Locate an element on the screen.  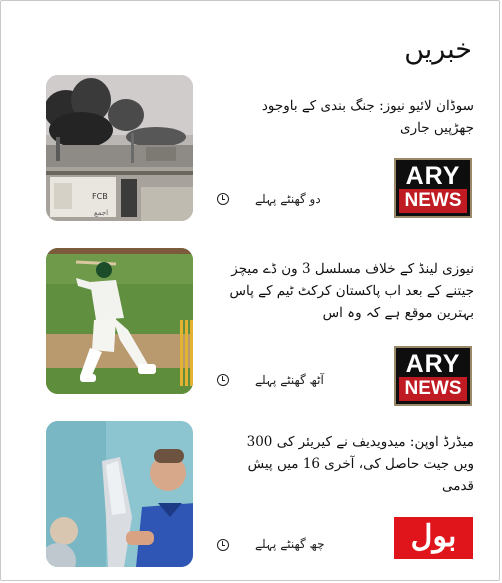
thumbnail-sudan-smoke: FCB اجمع is located at coordinates (119, 148).